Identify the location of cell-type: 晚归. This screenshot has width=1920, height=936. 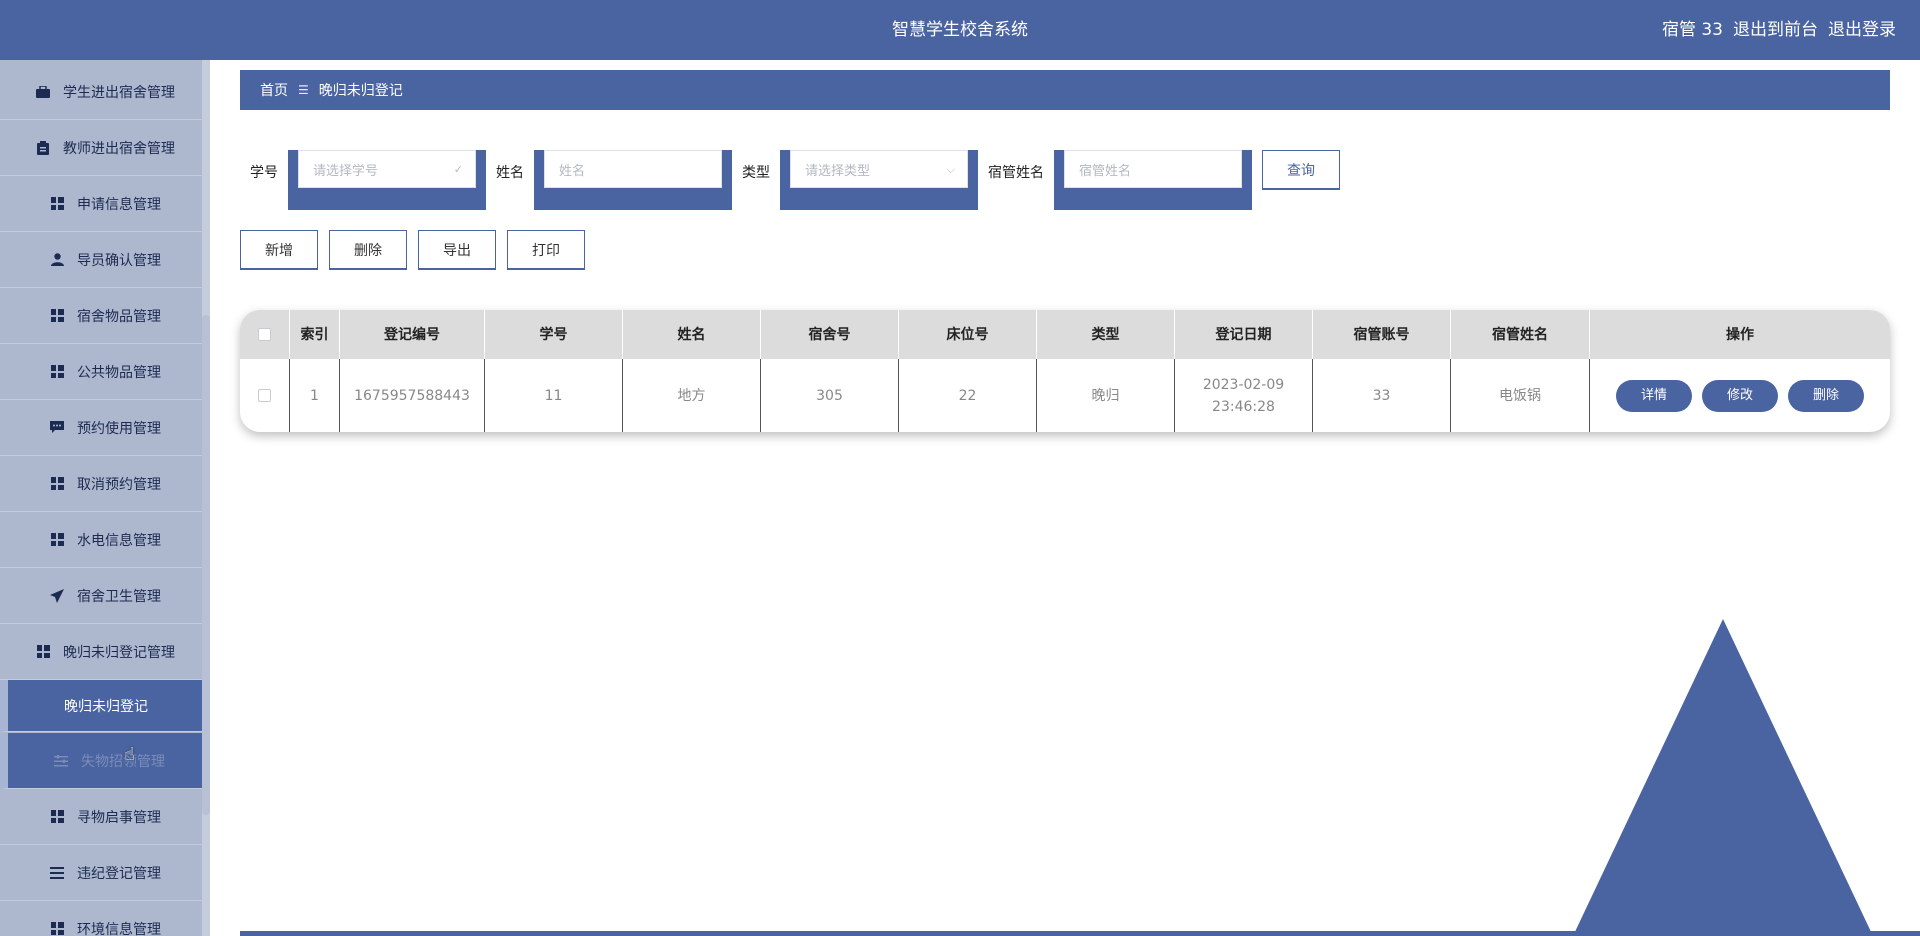
(1106, 395).